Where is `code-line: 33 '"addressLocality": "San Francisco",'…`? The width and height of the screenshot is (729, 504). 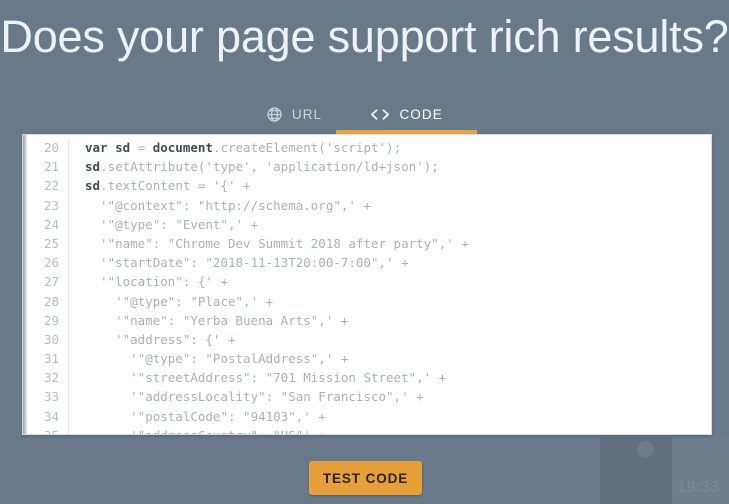
code-line: 33 '"addressLocality": "San Francisco",'… is located at coordinates (369, 397).